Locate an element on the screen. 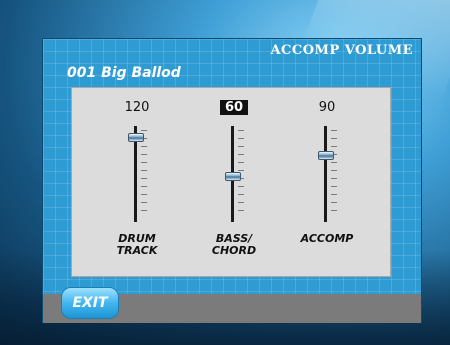 The width and height of the screenshot is (450, 345). channel-bass-chord: 60 BASS/ CHORD is located at coordinates (234, 183).